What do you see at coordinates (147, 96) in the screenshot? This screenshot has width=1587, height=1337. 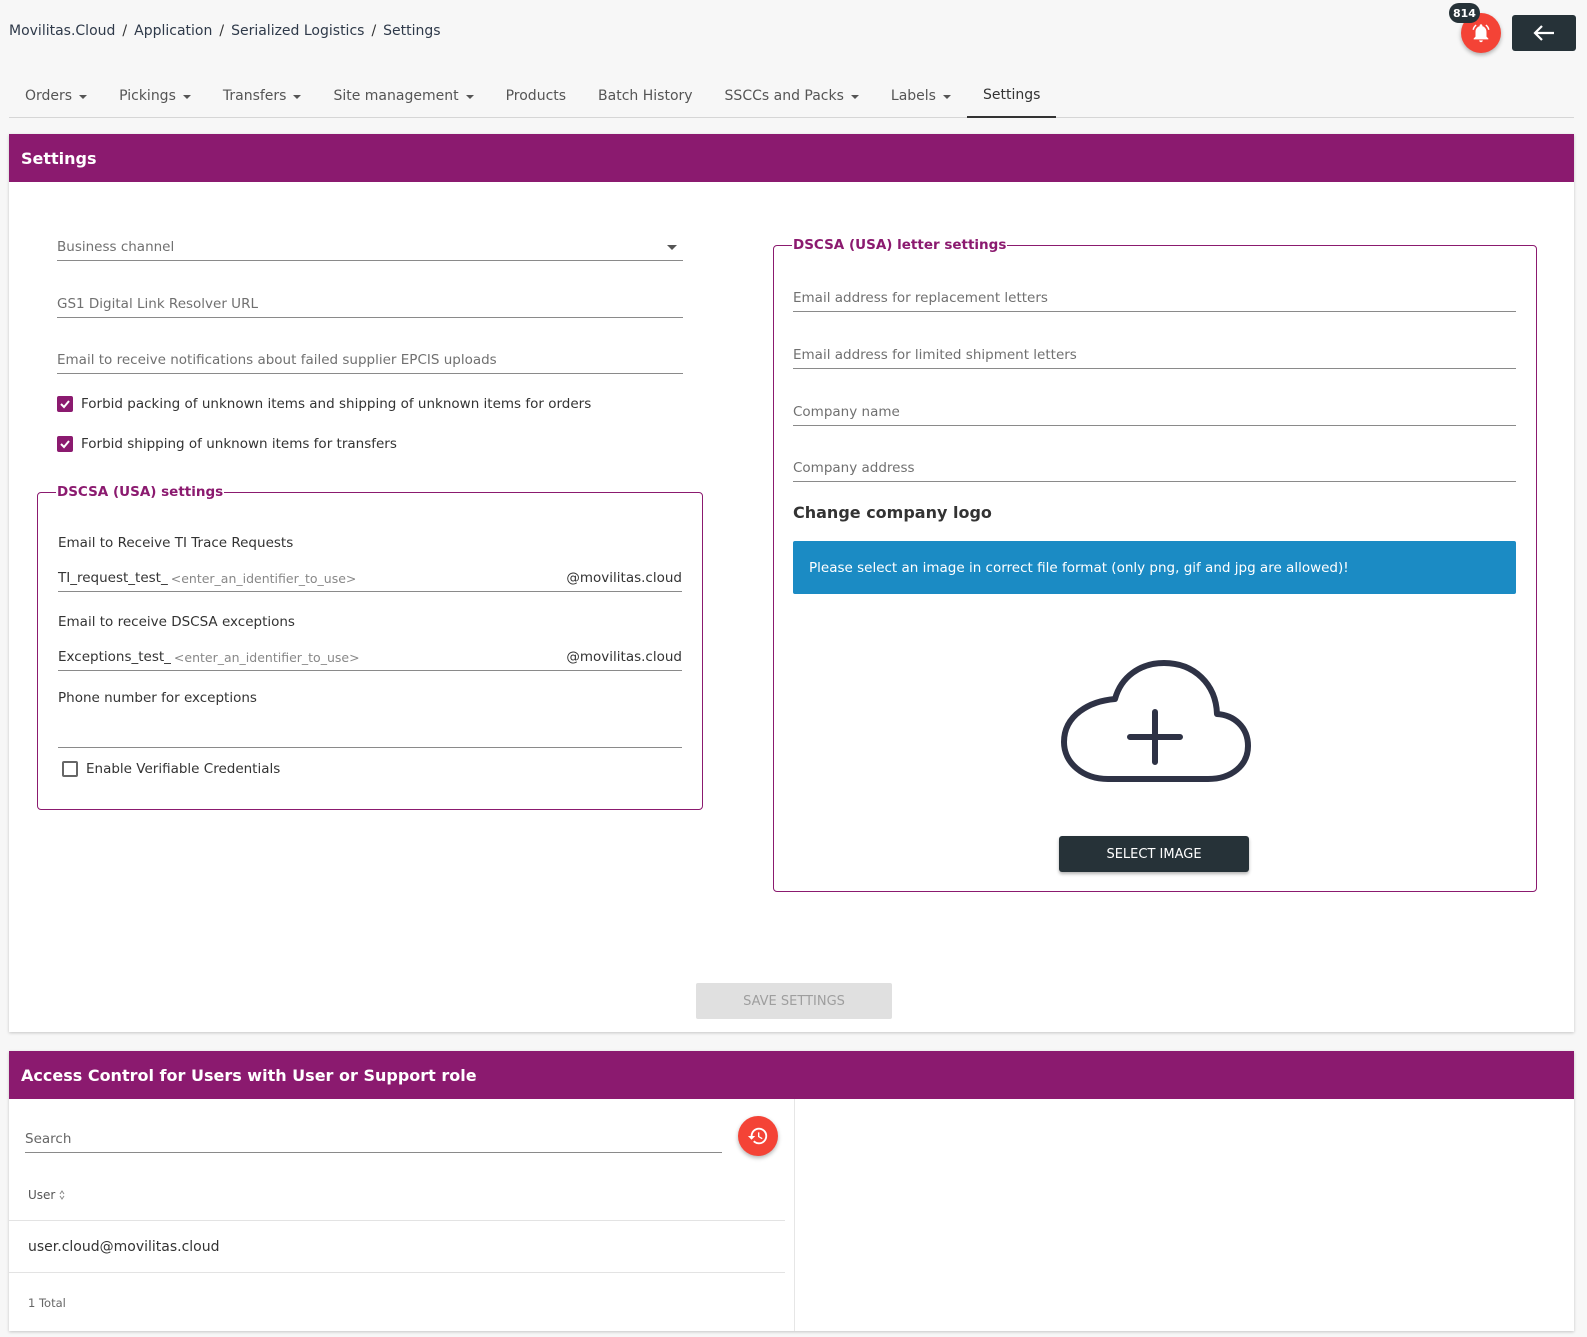 I see `tab-label: Pickings` at bounding box center [147, 96].